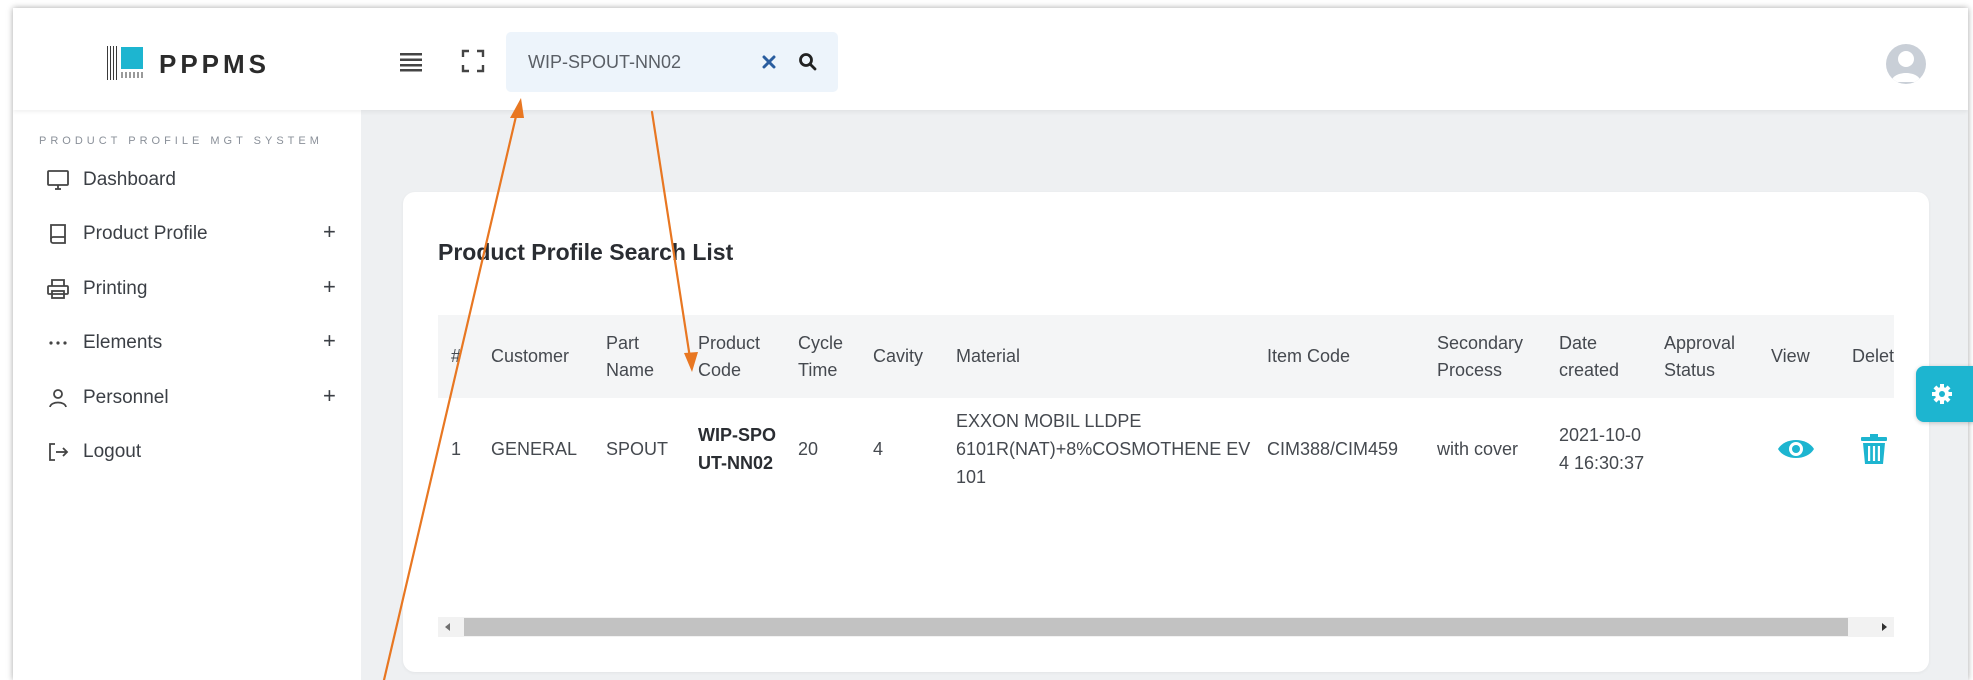 Image resolution: width=1973 pixels, height=680 pixels. I want to click on gear-icon, so click(1942, 394).